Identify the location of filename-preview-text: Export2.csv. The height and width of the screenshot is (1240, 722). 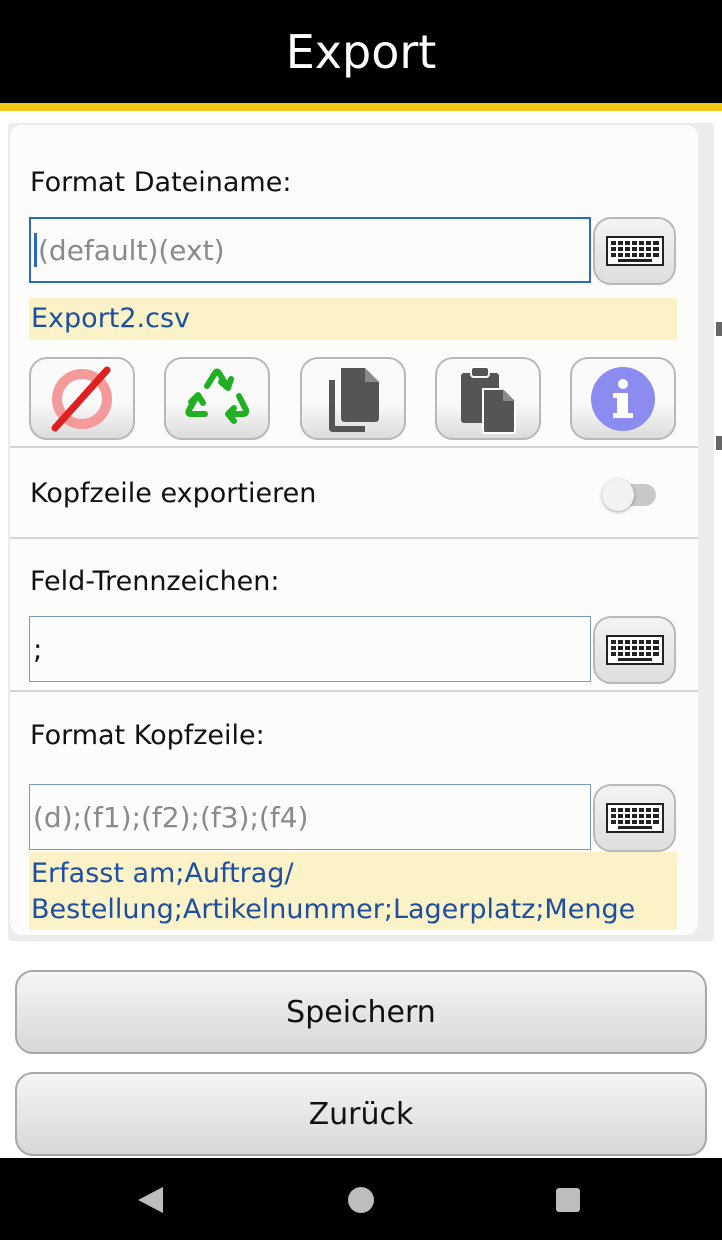
(111, 318).